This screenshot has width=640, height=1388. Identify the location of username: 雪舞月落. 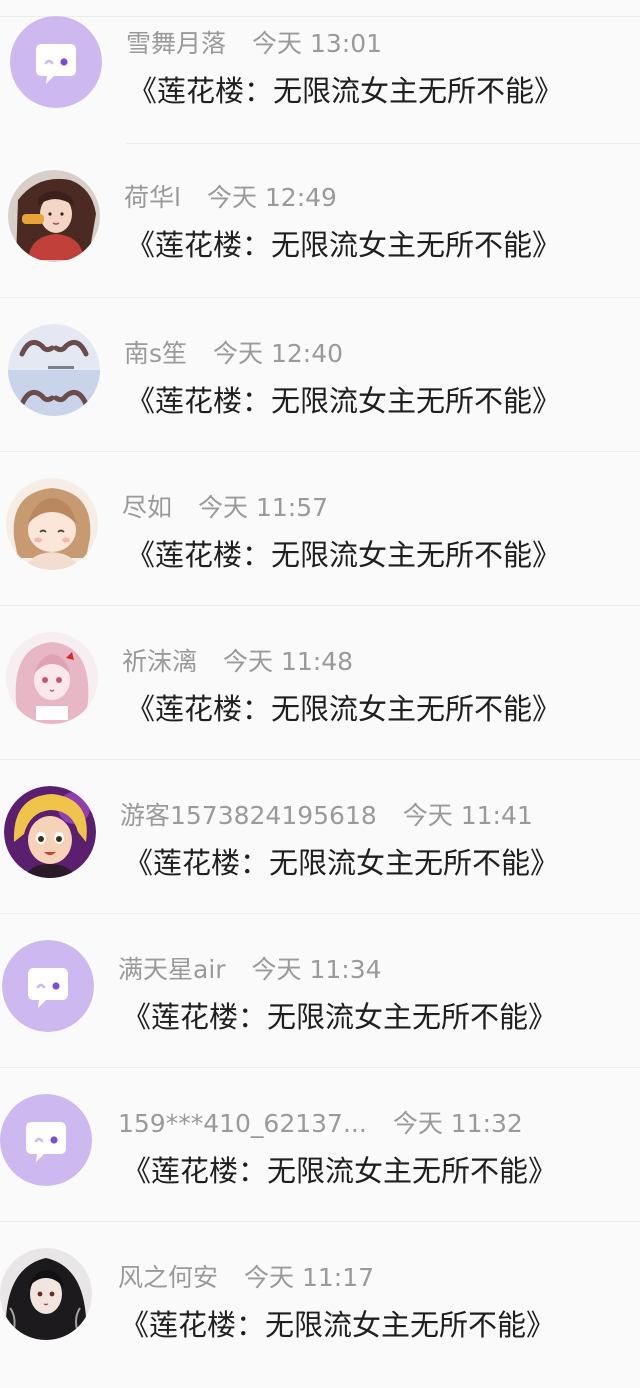
(176, 43).